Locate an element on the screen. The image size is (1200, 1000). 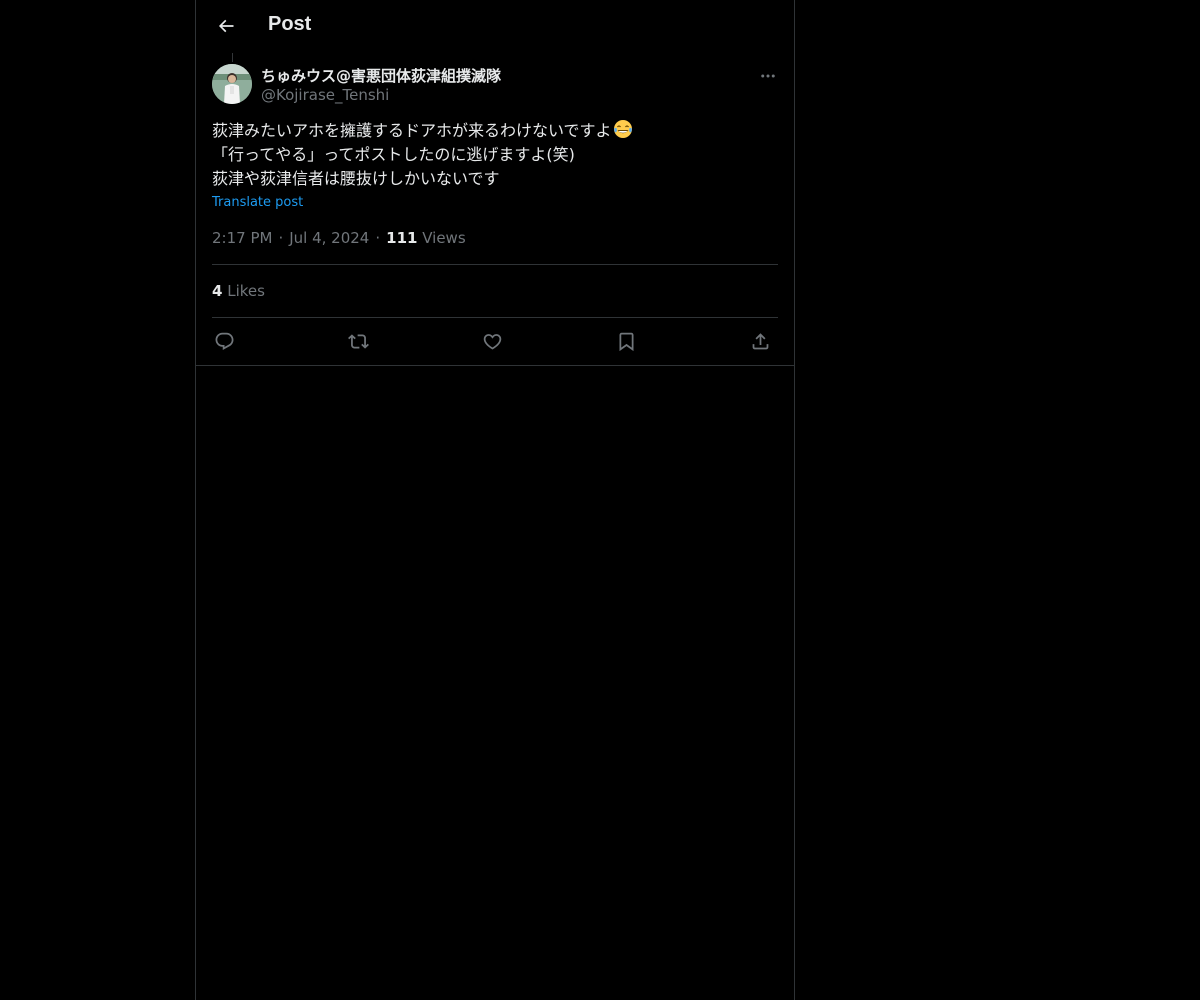
like-button is located at coordinates (492, 341).